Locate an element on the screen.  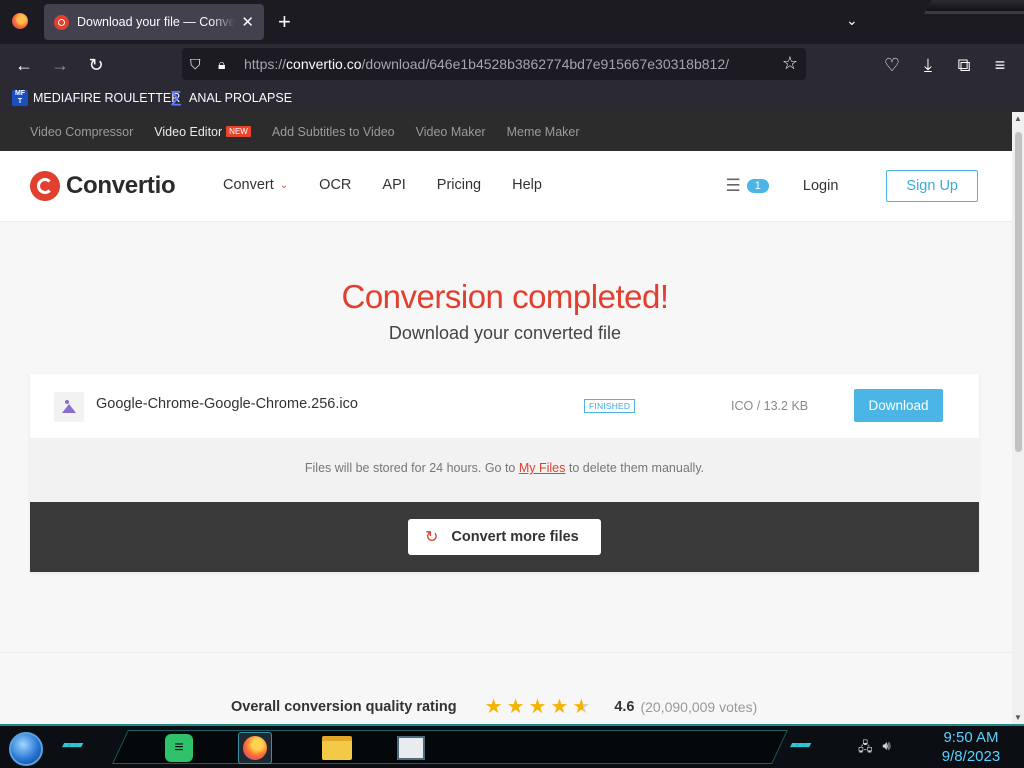
main-nav: Convert ⌄ OCR API Pricing Help is located at coordinates (398, 185).